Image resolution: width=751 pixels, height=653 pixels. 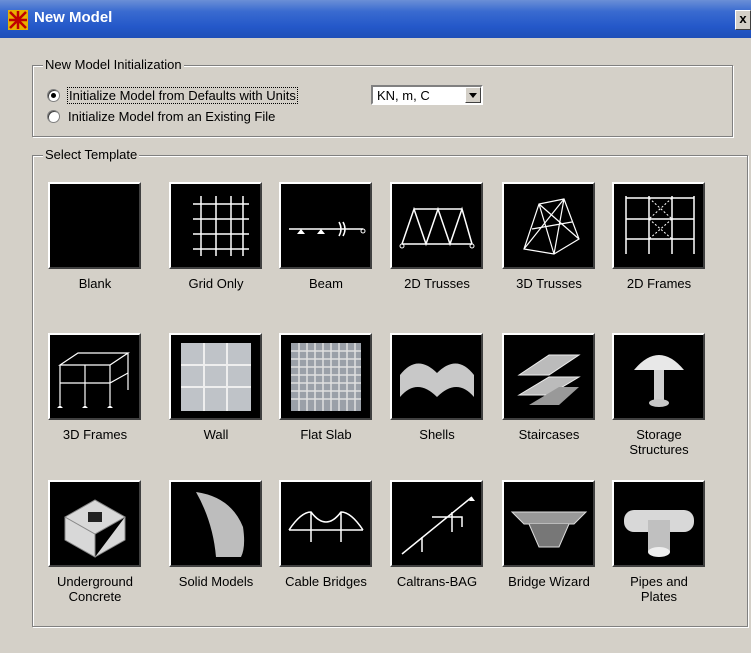 I want to click on template-shells, so click(x=436, y=376).